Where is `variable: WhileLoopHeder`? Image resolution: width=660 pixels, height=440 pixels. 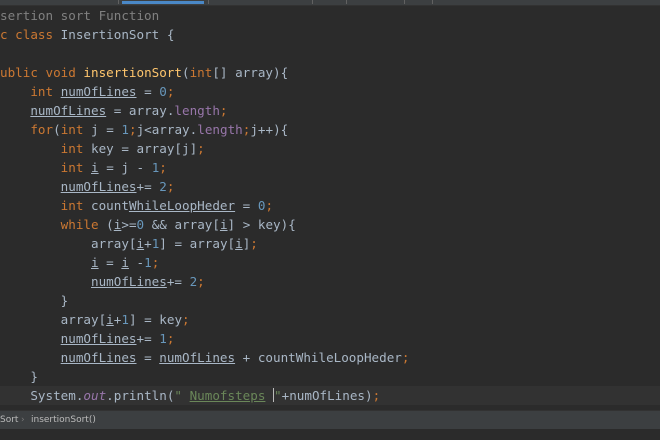 variable: WhileLoopHeder is located at coordinates (182, 205).